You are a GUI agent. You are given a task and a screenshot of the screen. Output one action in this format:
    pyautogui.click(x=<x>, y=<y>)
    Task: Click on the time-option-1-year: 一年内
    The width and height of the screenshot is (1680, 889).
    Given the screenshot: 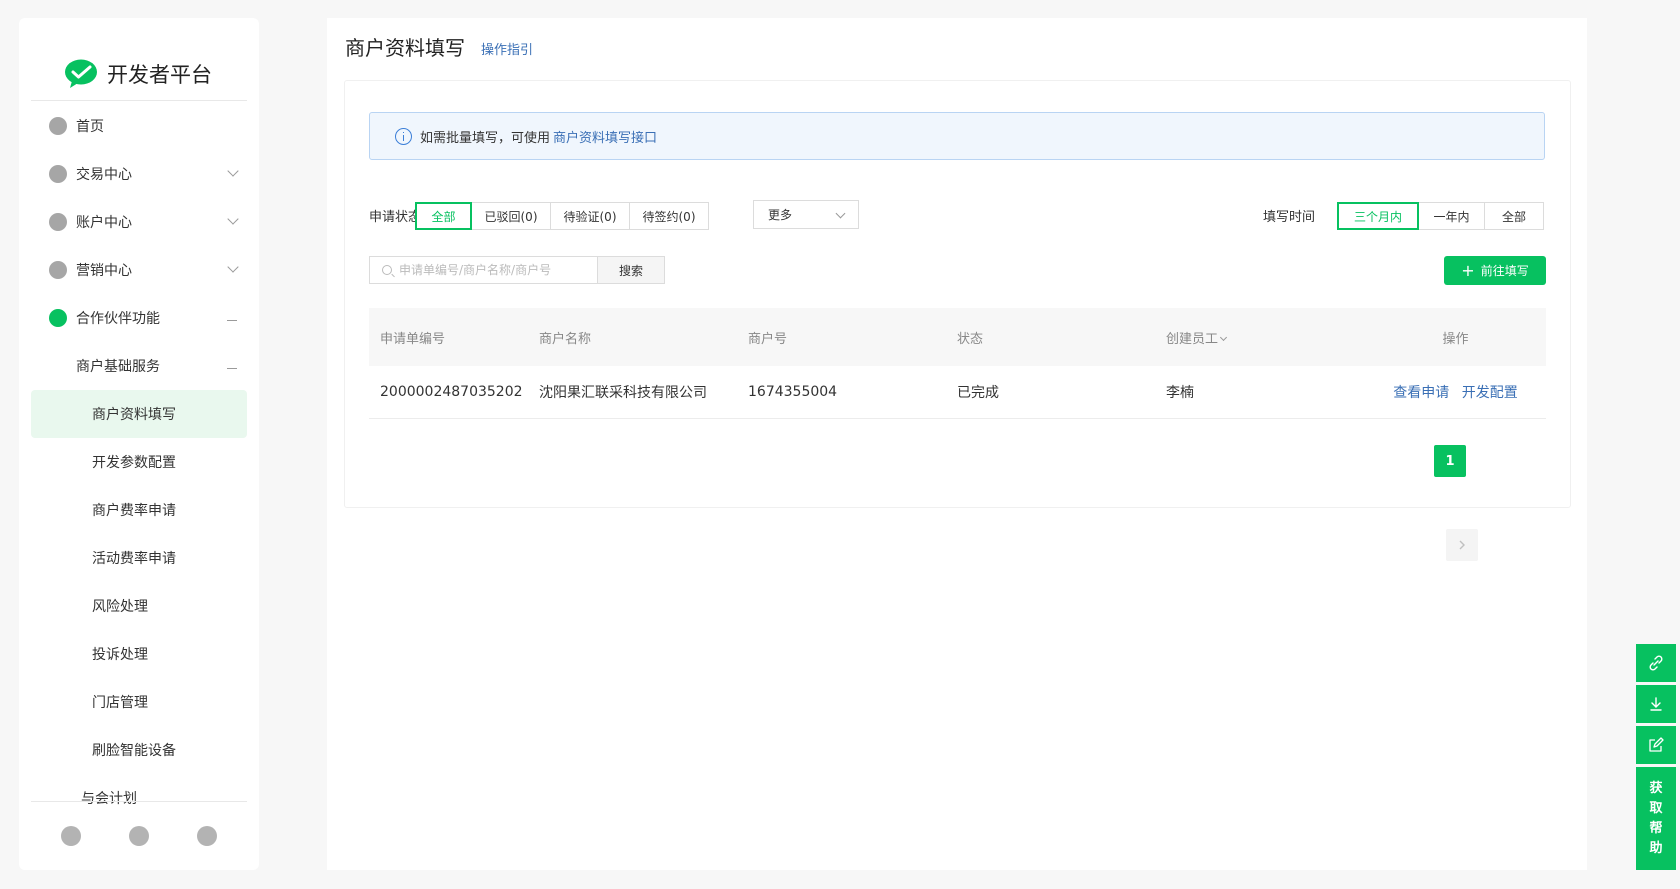 What is the action you would take?
    pyautogui.click(x=1451, y=216)
    